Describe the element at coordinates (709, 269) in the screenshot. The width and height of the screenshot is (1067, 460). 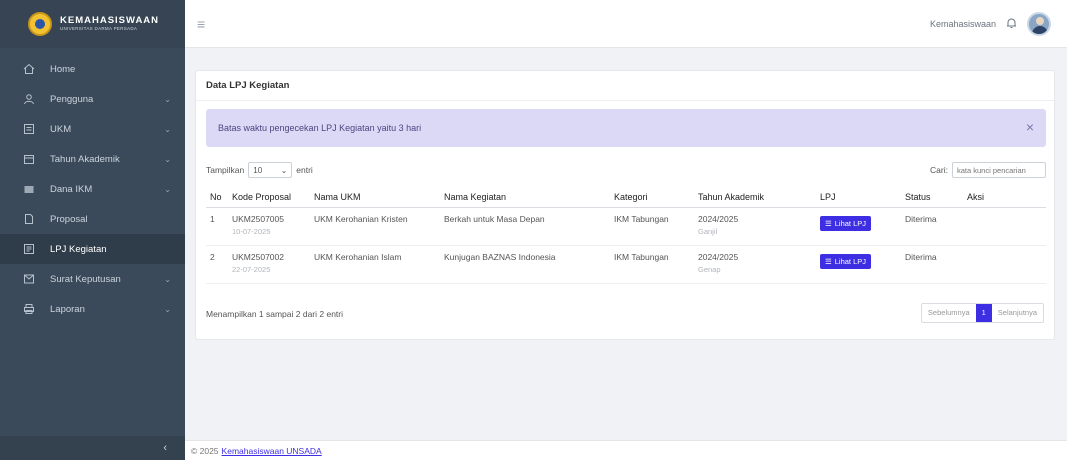
I see `semester: Genap` at that location.